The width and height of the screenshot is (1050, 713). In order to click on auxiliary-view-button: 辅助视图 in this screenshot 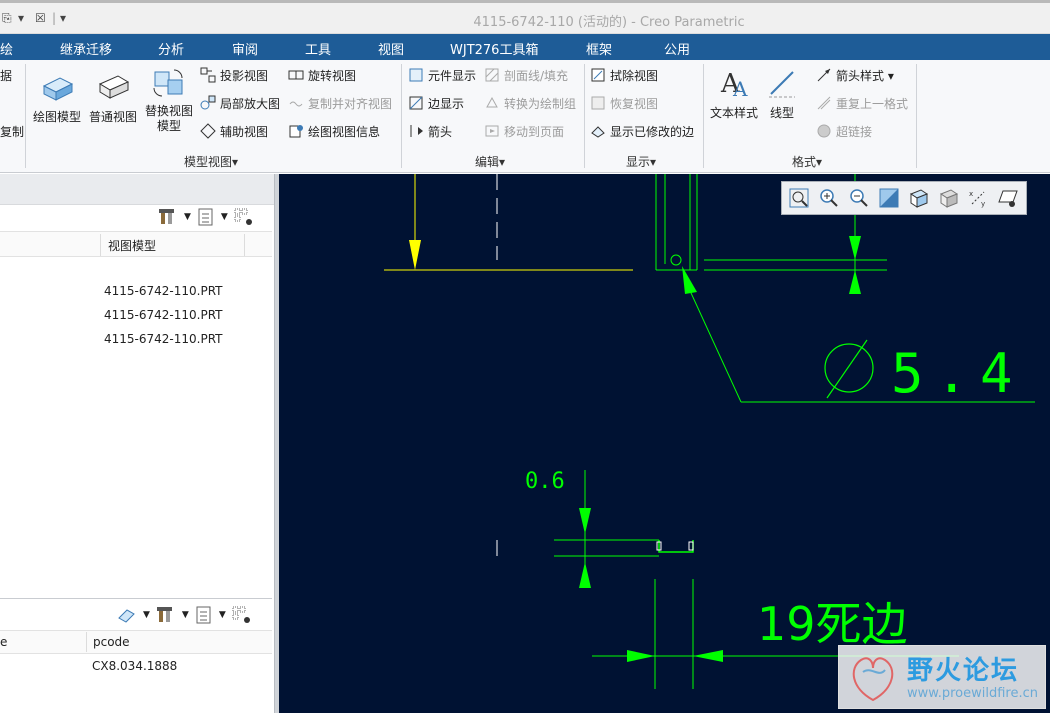, I will do `click(234, 131)`.